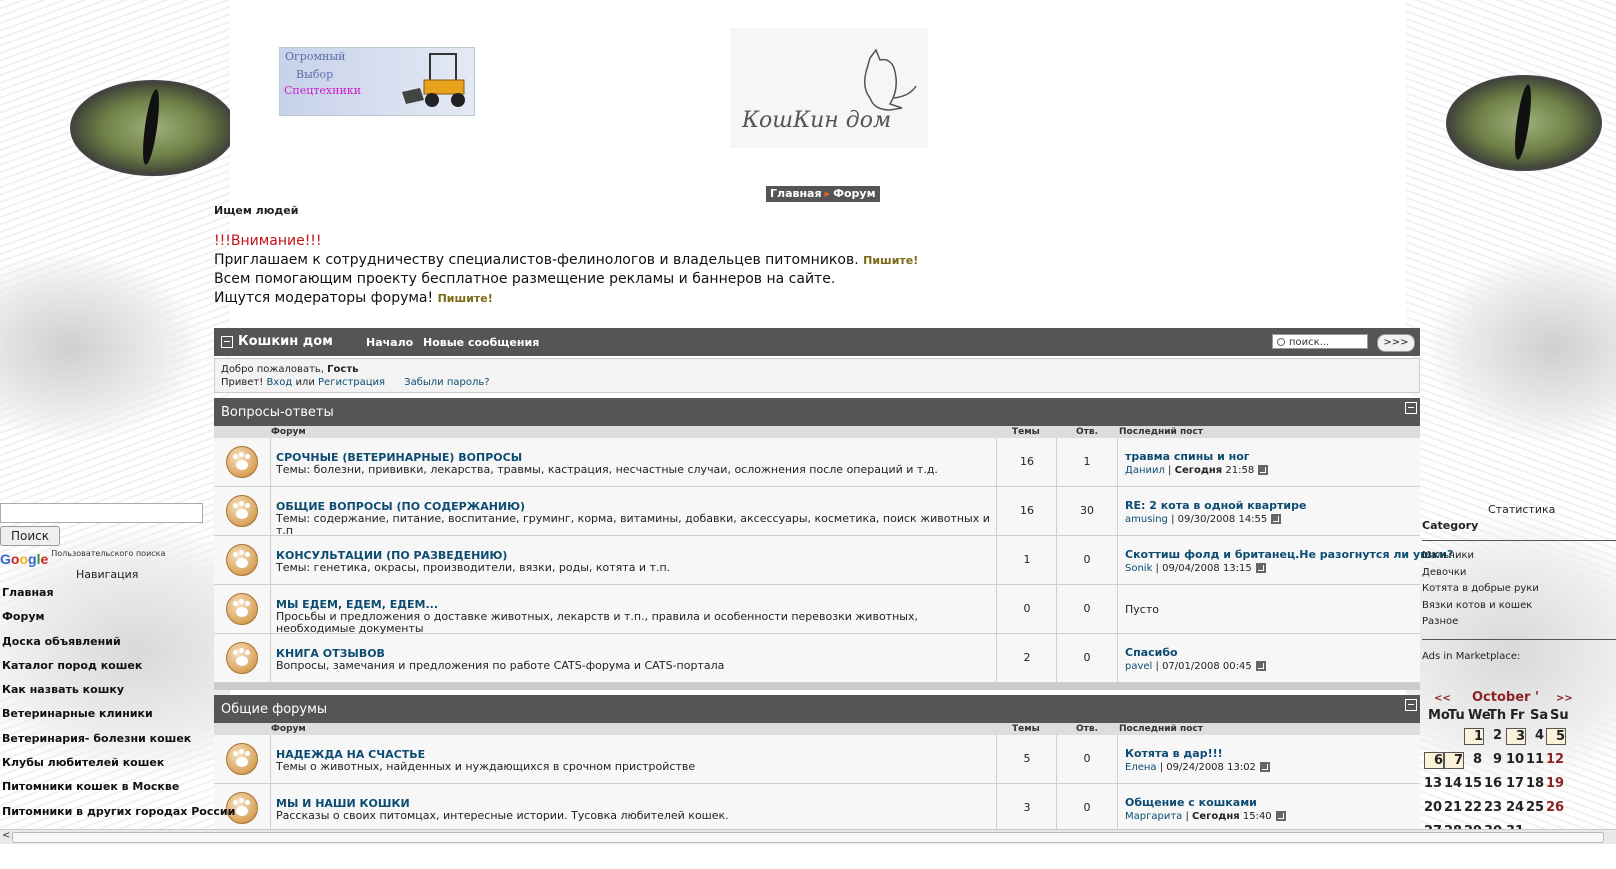  What do you see at coordinates (829, 88) in the screenshot?
I see `site-logo: КошКин дом` at bounding box center [829, 88].